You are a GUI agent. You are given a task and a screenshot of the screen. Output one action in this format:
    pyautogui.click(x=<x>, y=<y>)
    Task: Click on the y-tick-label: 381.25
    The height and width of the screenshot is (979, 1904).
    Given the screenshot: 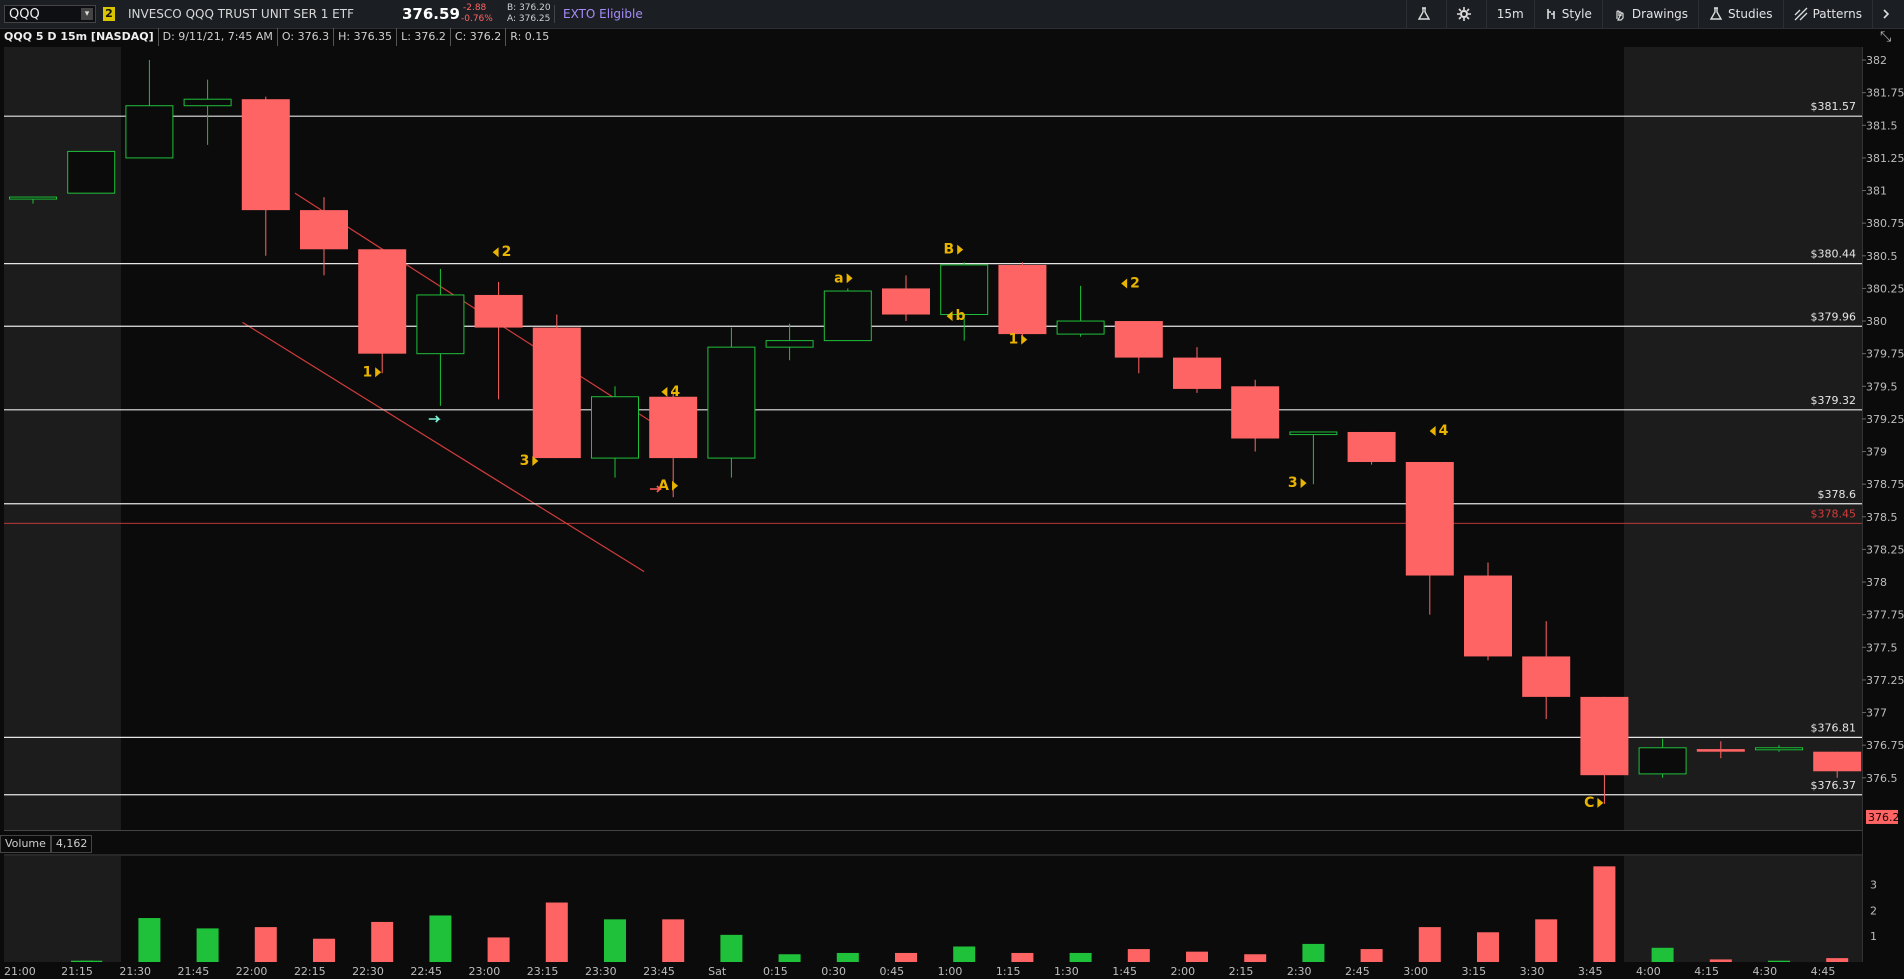 What is the action you would take?
    pyautogui.click(x=1885, y=158)
    